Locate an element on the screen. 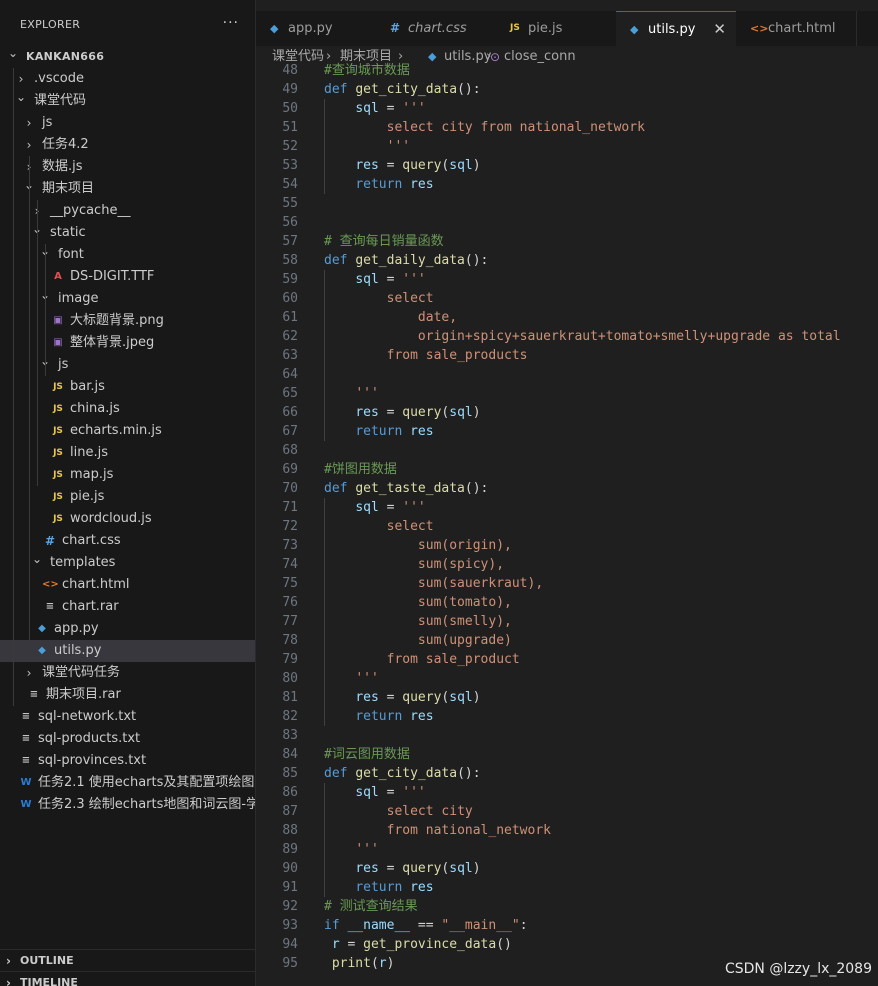  tree-file: JS line.js is located at coordinates (127, 453).